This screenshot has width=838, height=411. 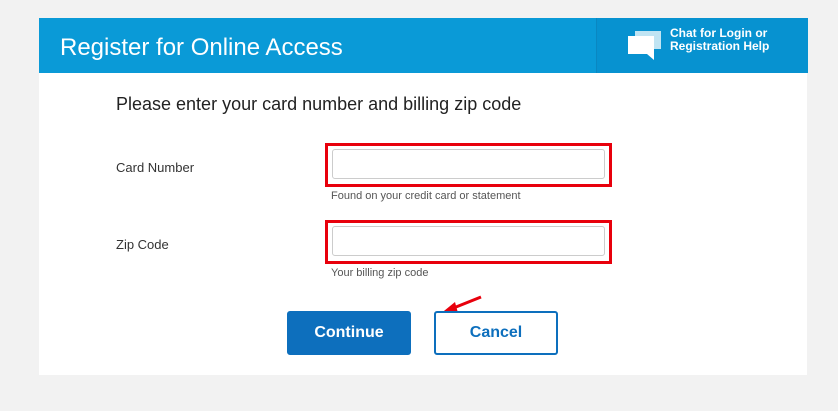 I want to click on chat-bubbles-icon, so click(x=644, y=45).